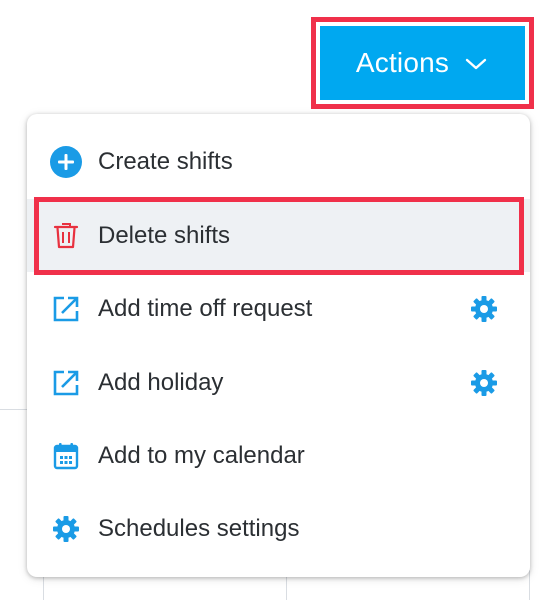  I want to click on menu-item-label: Add to my calendar, so click(201, 455).